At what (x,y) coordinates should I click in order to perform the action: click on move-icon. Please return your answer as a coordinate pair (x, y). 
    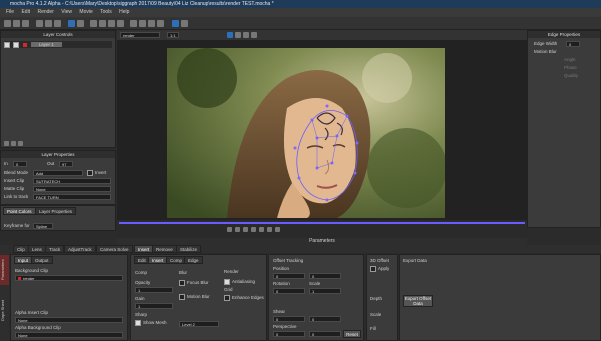
    Looking at the image, I should click on (80, 23).